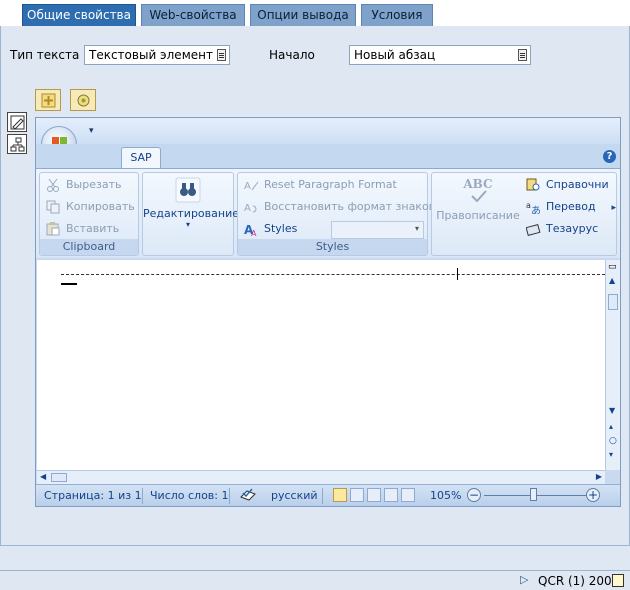  I want to click on copy-button: Копировать, so click(89, 207).